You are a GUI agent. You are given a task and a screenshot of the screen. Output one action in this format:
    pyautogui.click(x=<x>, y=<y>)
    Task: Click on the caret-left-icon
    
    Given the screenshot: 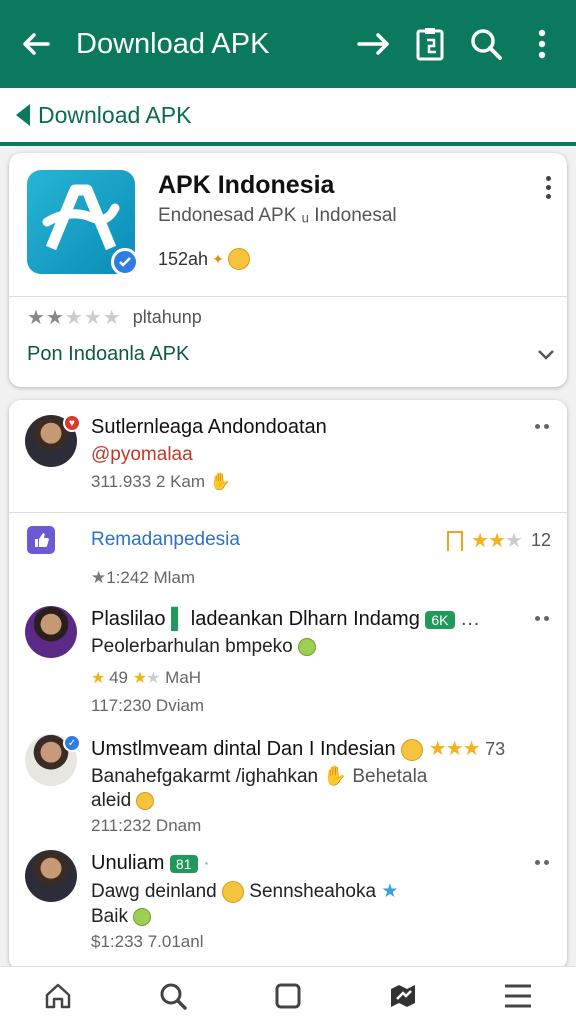 What is the action you would take?
    pyautogui.click(x=23, y=115)
    